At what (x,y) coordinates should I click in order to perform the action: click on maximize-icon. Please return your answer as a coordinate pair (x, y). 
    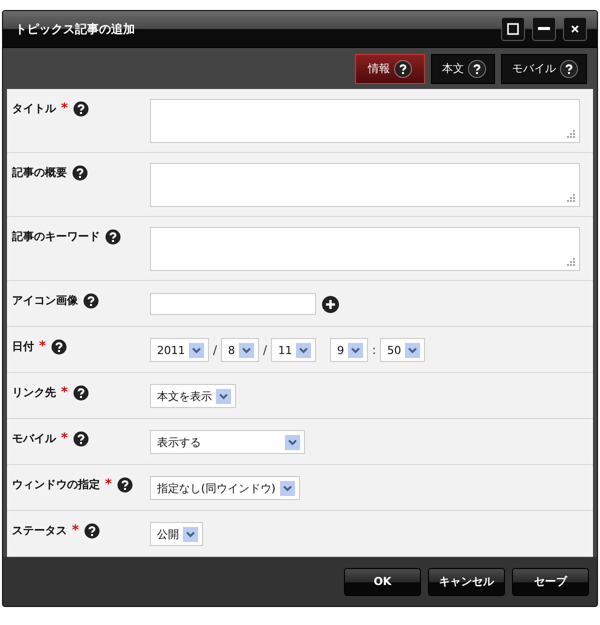
    Looking at the image, I should click on (513, 29).